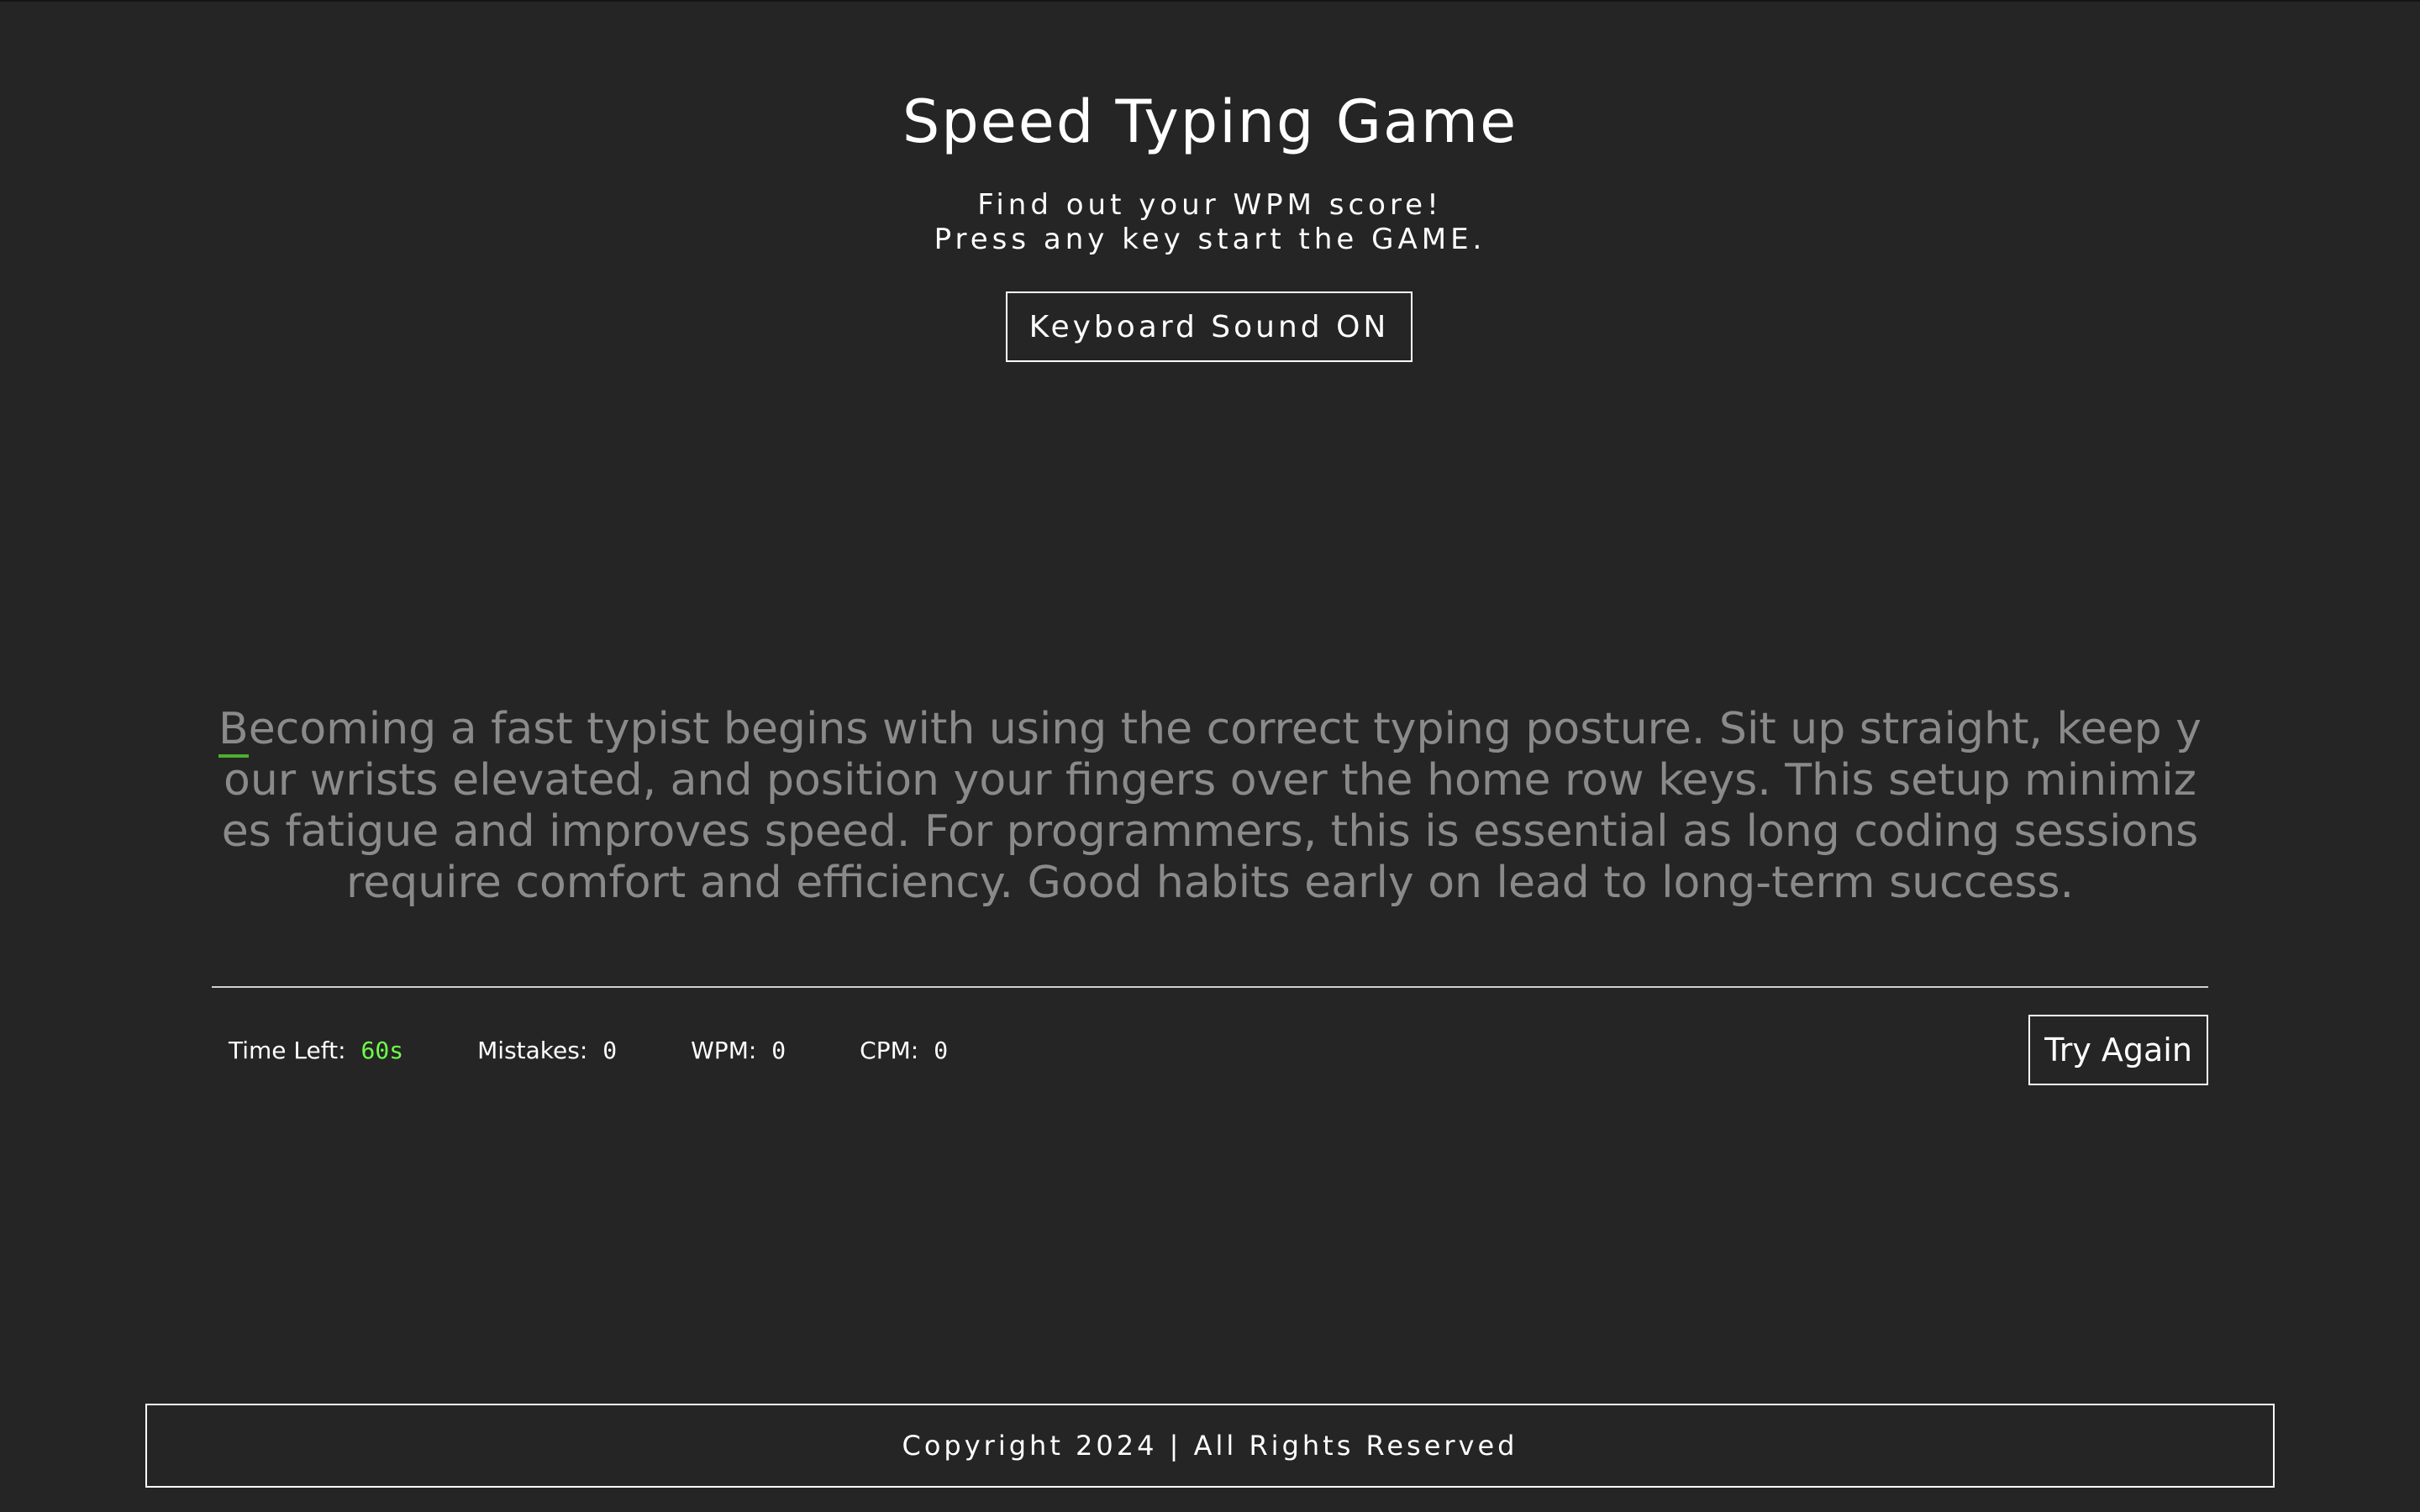 The height and width of the screenshot is (1512, 2420). I want to click on divider, so click(1210, 987).